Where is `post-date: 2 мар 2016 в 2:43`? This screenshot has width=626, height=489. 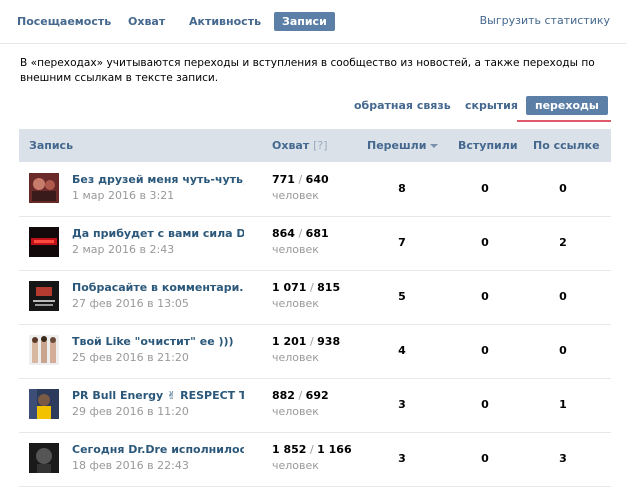
post-date: 2 мар 2016 в 2:43 is located at coordinates (123, 249).